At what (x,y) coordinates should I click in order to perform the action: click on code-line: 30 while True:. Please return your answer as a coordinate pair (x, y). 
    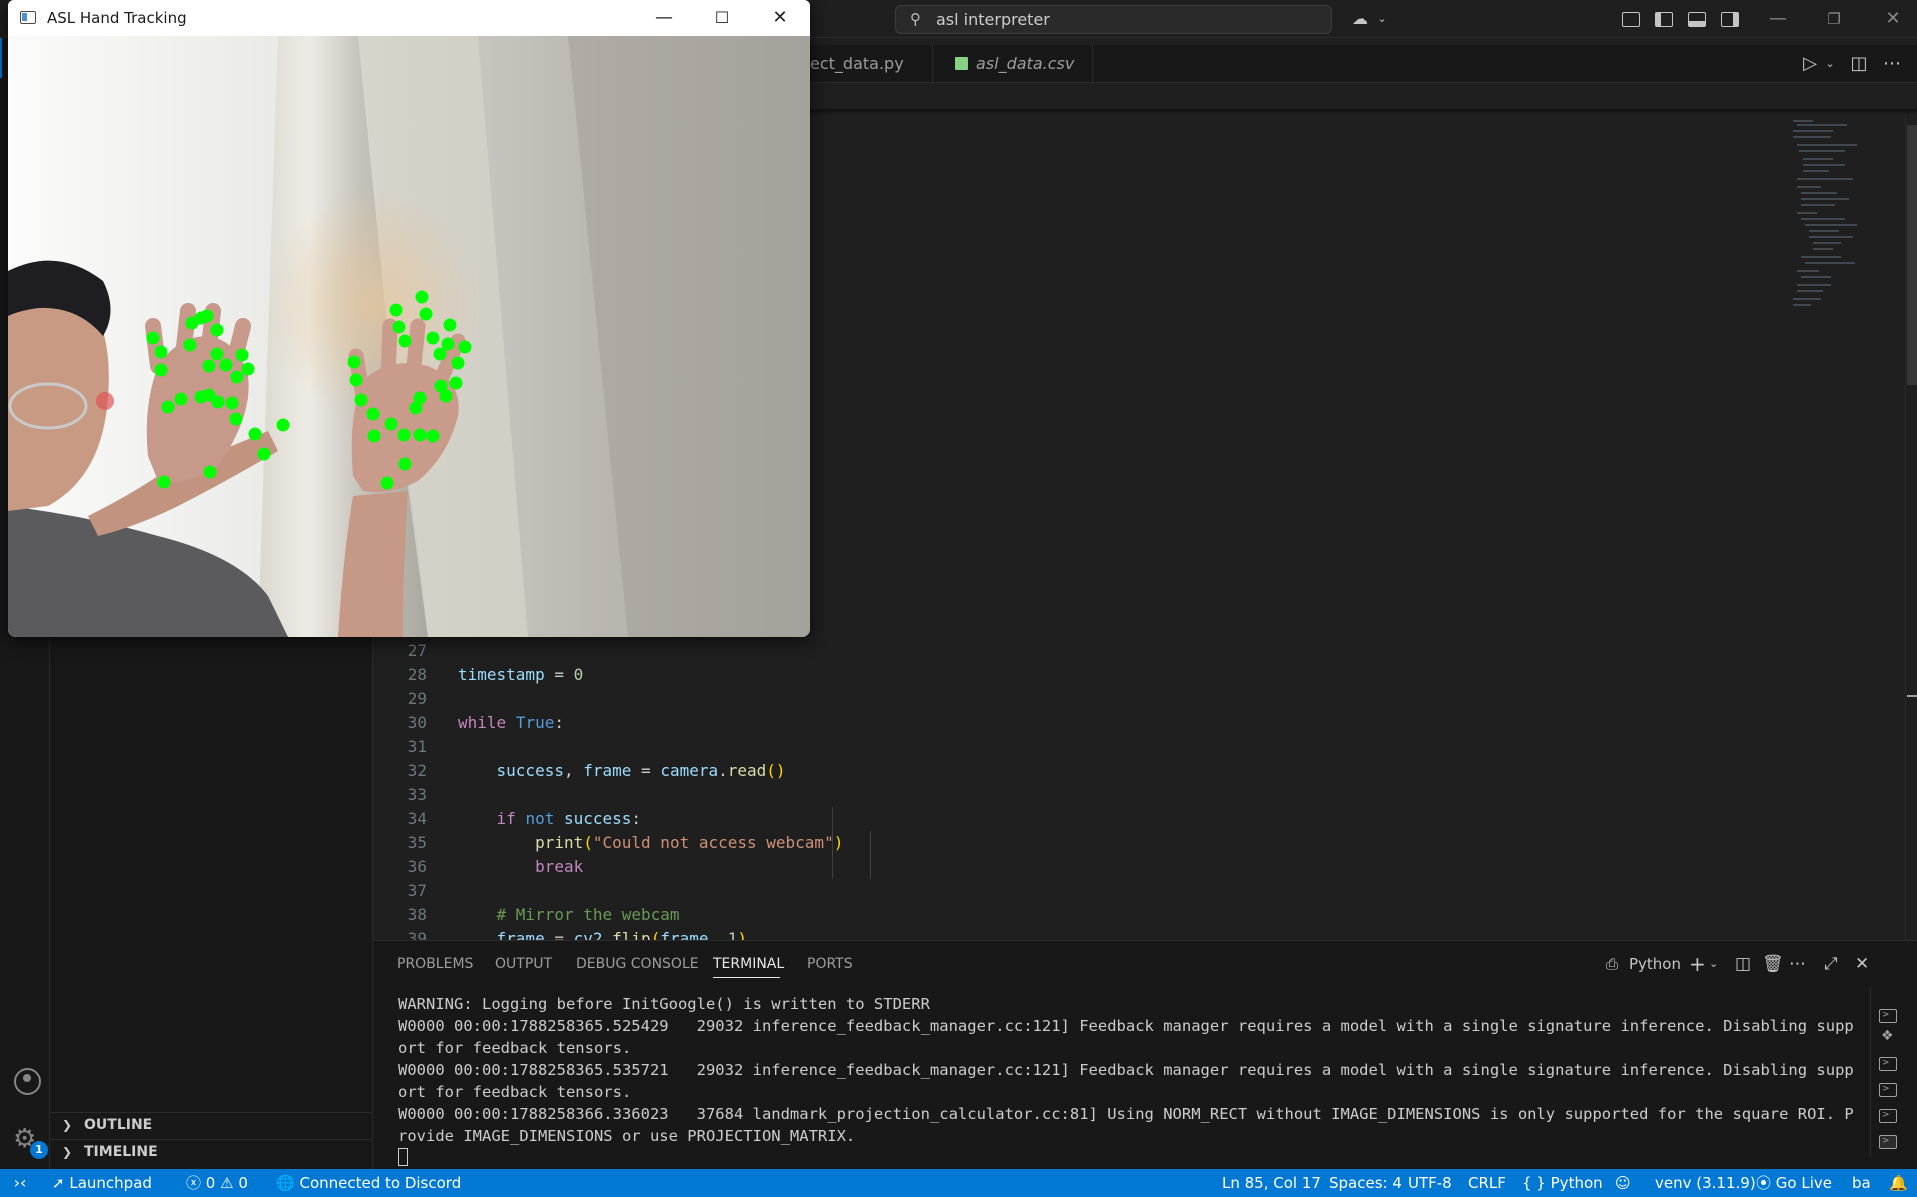
    Looking at the image, I should click on (1073, 723).